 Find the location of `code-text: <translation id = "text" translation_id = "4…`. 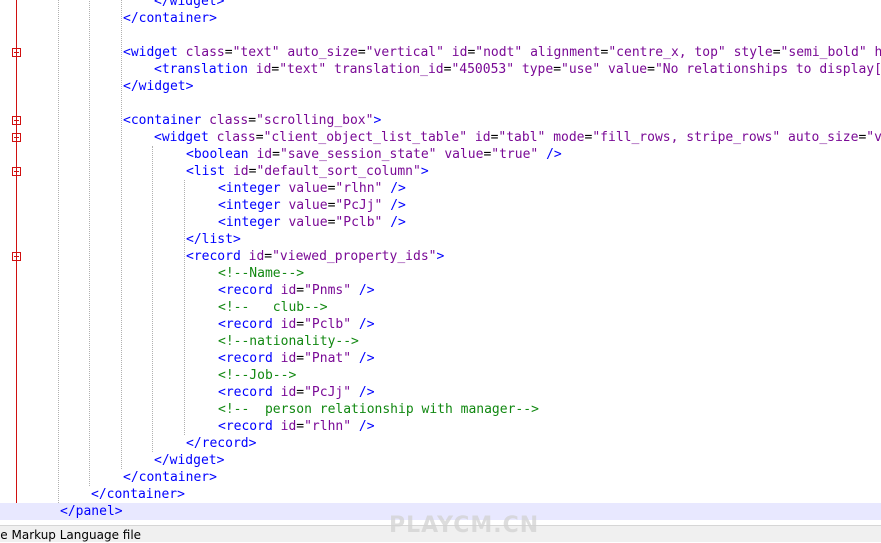

code-text: <translation id = "text" translation_id = "4… is located at coordinates (517, 69).